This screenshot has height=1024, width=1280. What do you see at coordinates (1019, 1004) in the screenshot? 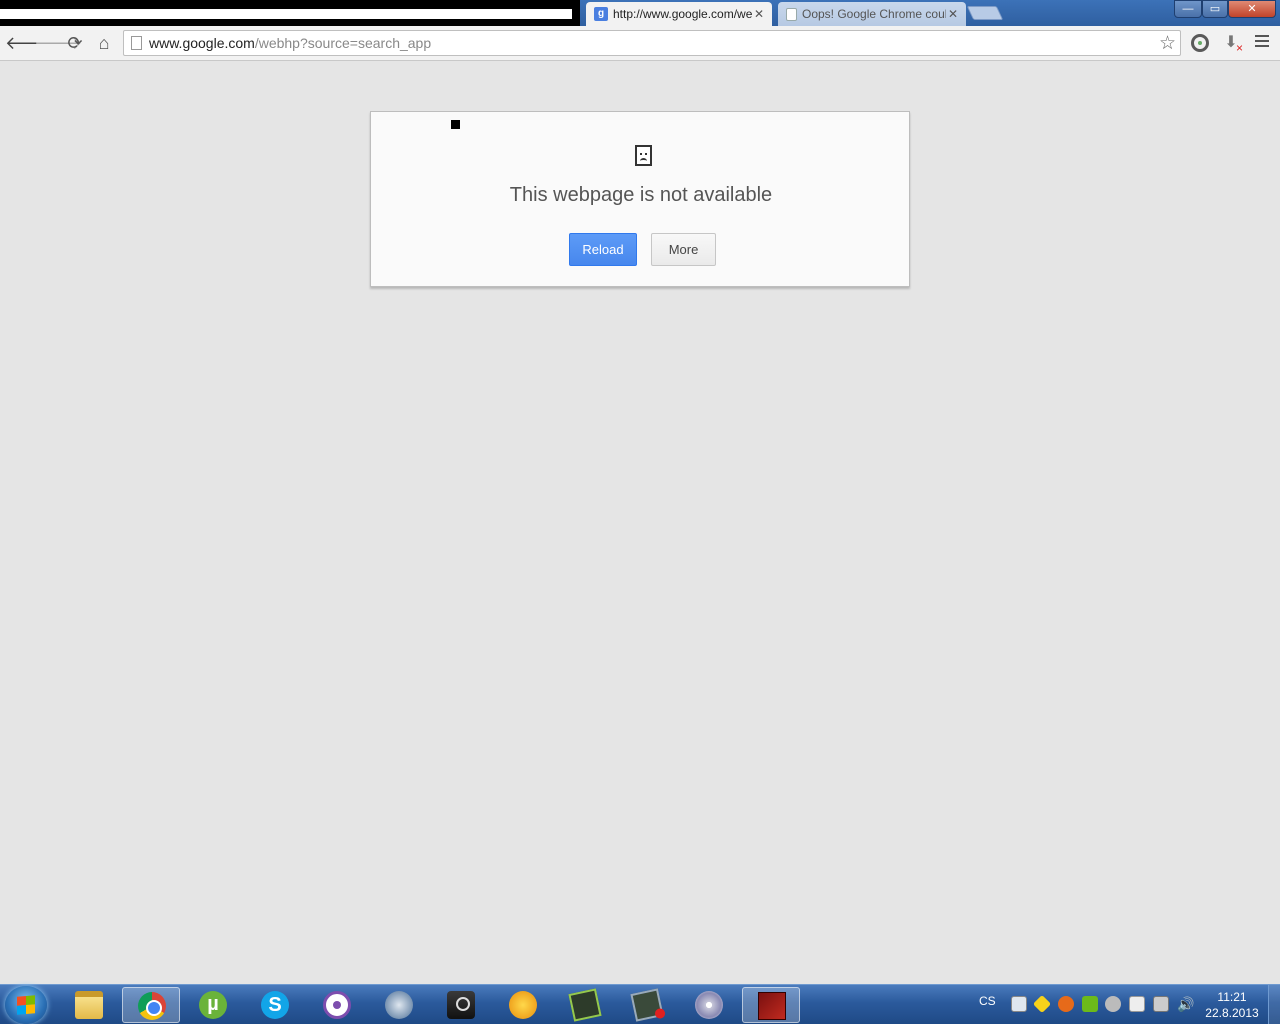
I see `tray-network-icon` at bounding box center [1019, 1004].